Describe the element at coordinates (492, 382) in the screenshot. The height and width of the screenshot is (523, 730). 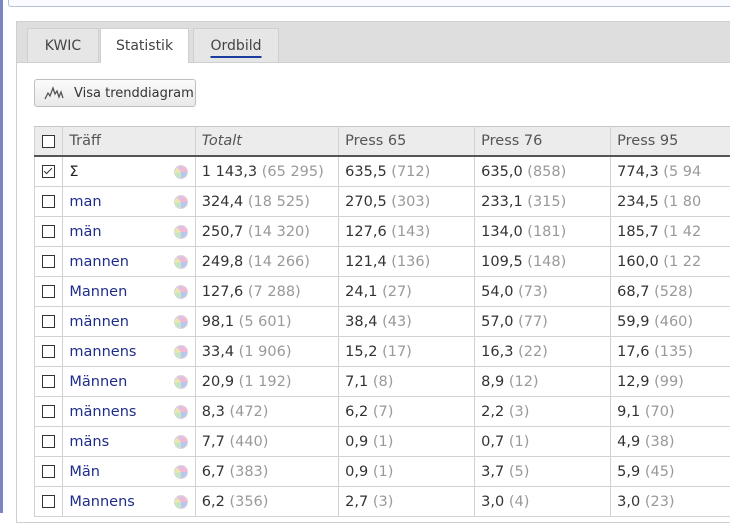
I see `relative-frequency: 8,9` at that location.